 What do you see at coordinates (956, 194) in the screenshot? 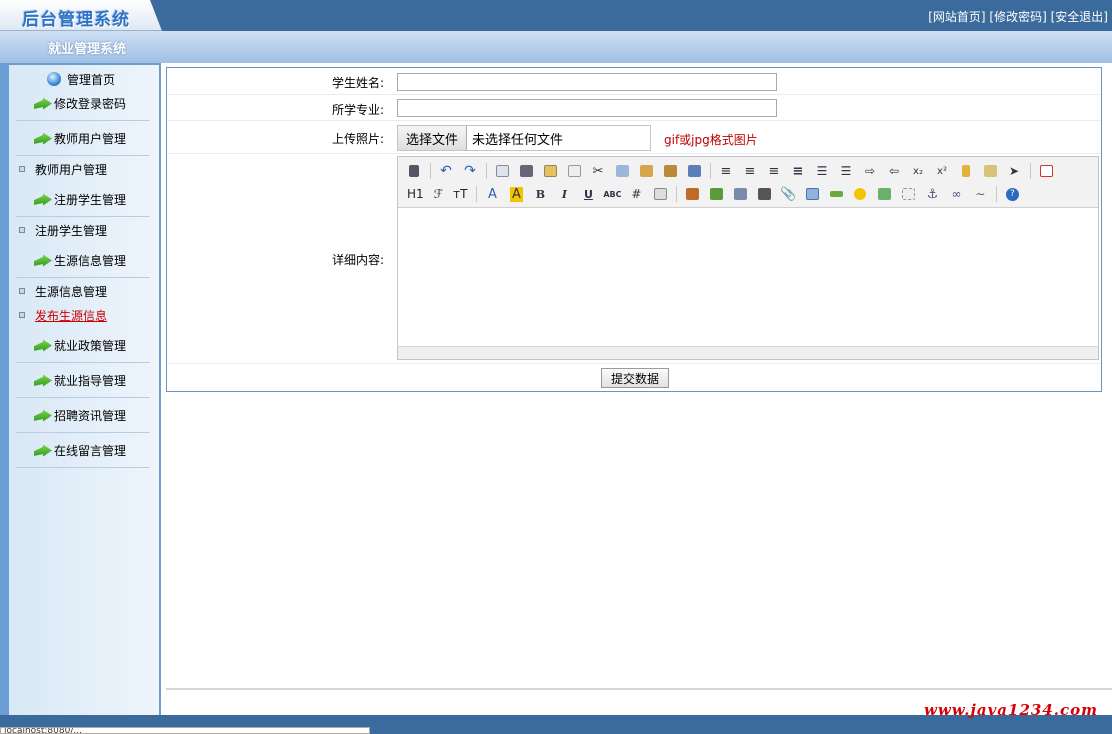
I see `link-icon: ∞` at bounding box center [956, 194].